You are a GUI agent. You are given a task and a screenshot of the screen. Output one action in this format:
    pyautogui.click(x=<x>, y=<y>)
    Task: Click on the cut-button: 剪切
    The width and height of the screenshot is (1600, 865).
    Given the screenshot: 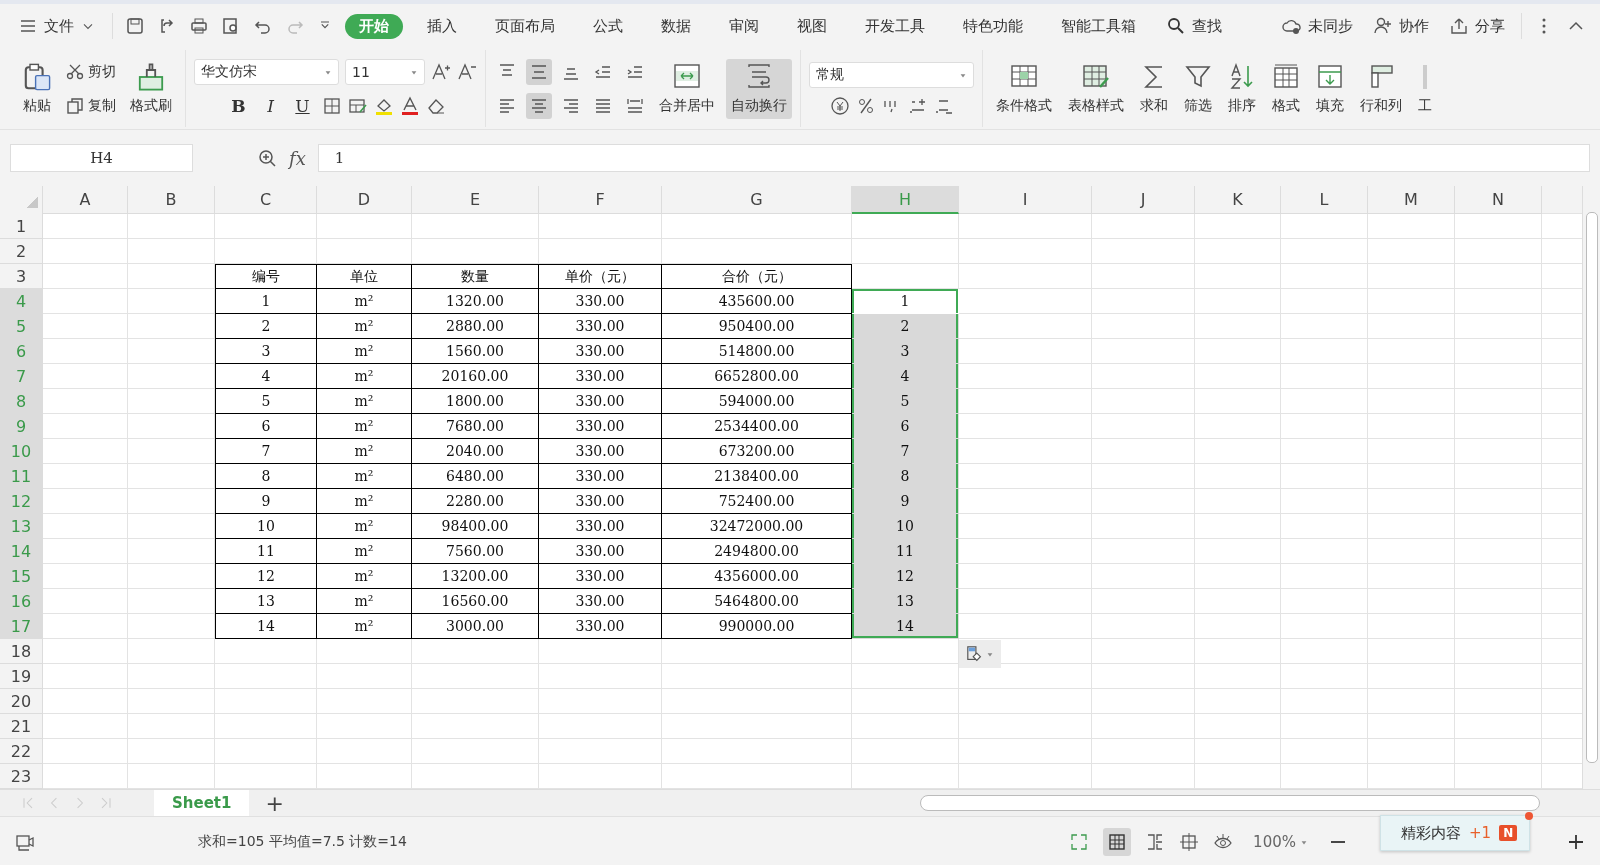 What is the action you would take?
    pyautogui.click(x=90, y=71)
    